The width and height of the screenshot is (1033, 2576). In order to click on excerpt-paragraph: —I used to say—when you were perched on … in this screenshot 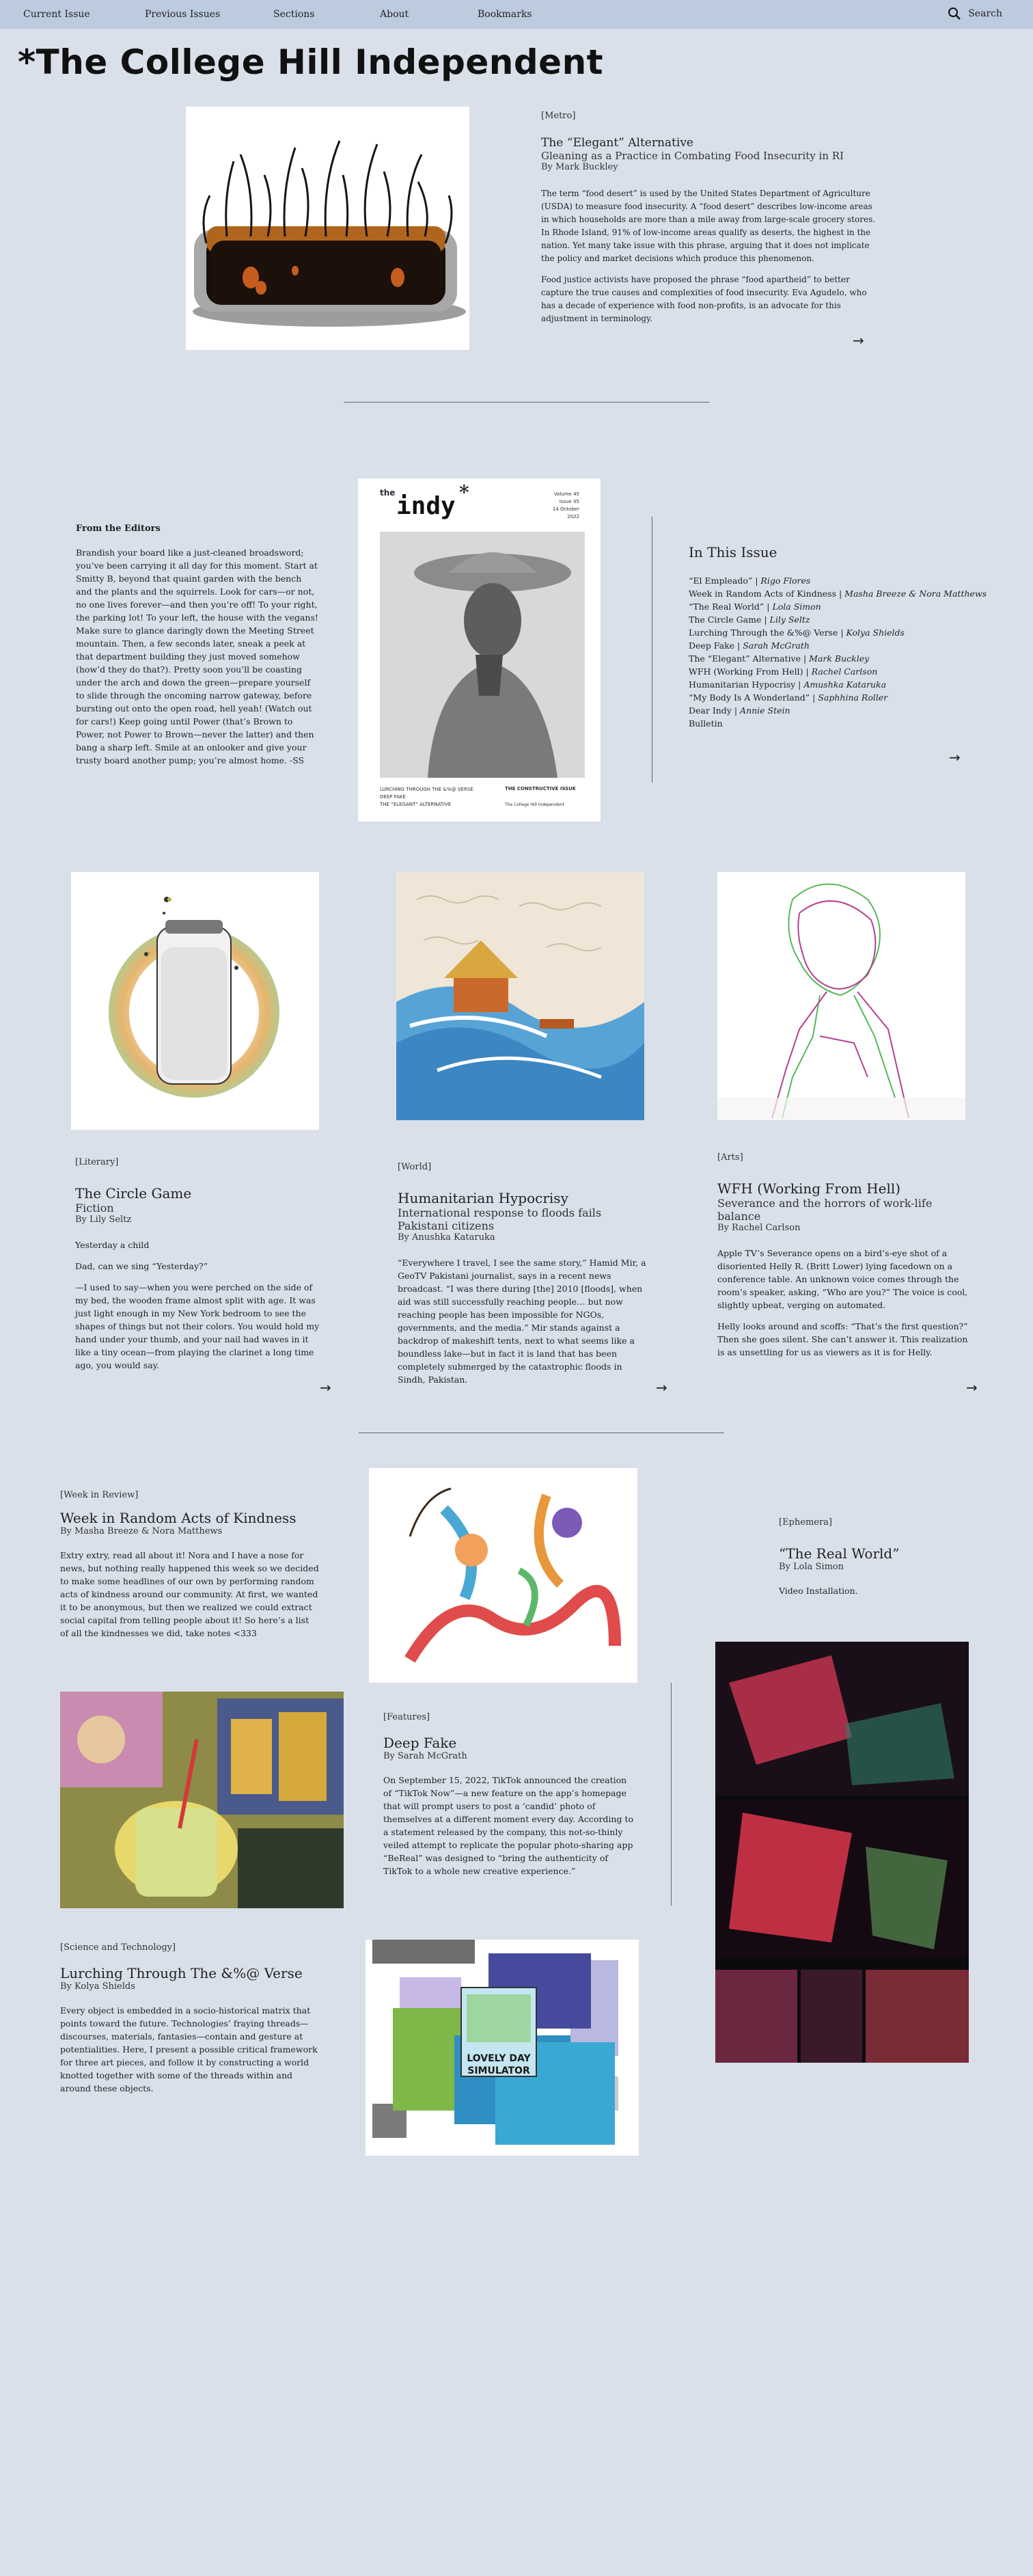, I will do `click(197, 1326)`.